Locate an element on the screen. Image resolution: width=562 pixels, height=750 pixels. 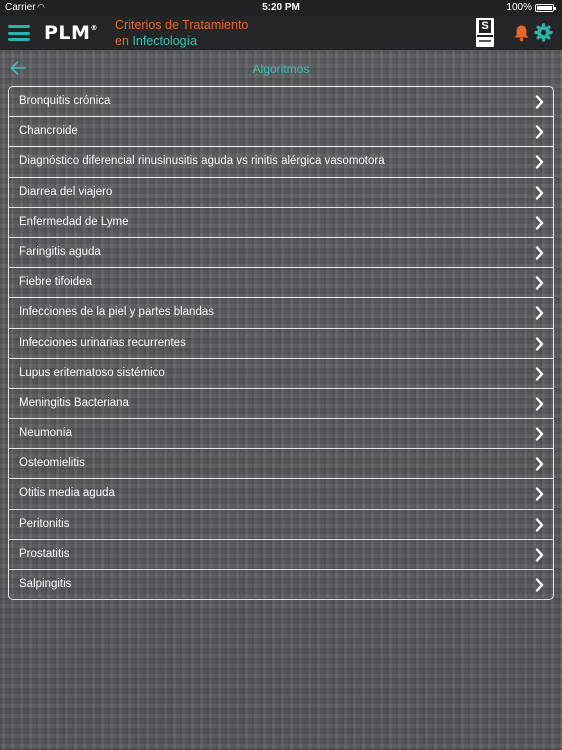
list-item-label: Infecciones de la piel y partes blandas is located at coordinates (116, 312).